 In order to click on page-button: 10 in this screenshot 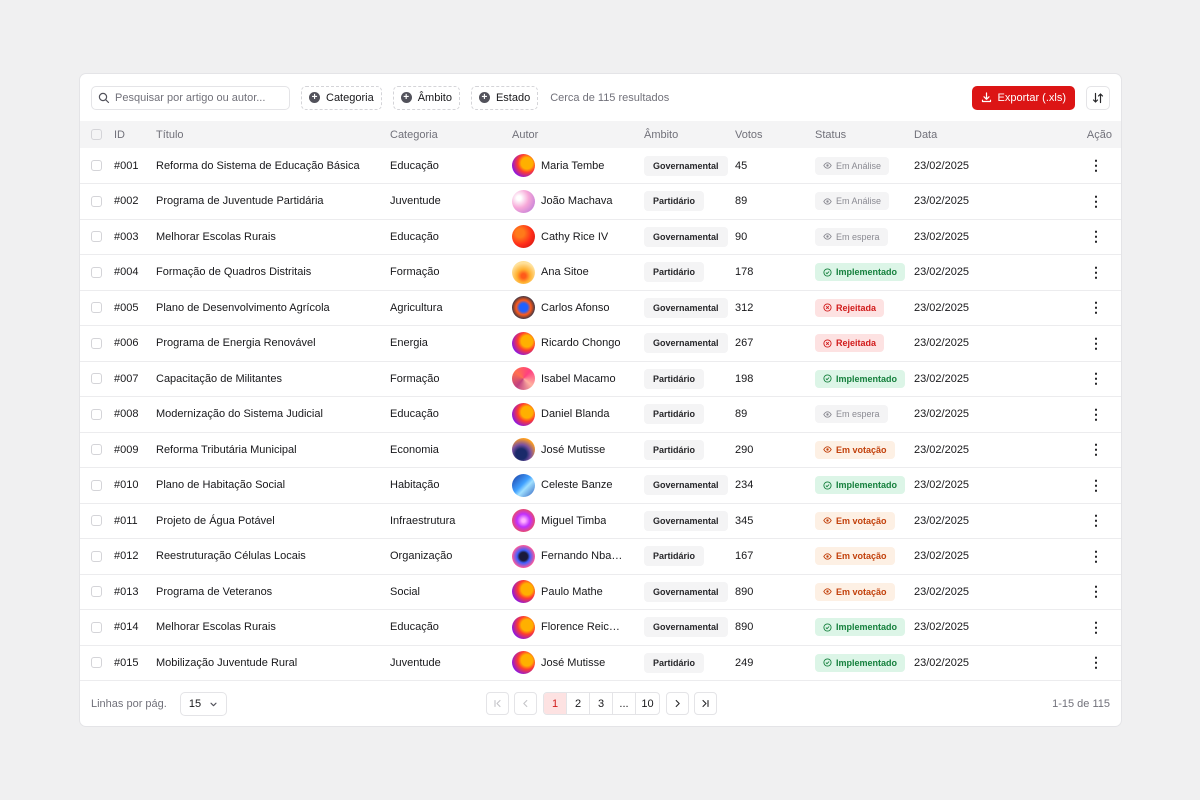, I will do `click(647, 703)`.